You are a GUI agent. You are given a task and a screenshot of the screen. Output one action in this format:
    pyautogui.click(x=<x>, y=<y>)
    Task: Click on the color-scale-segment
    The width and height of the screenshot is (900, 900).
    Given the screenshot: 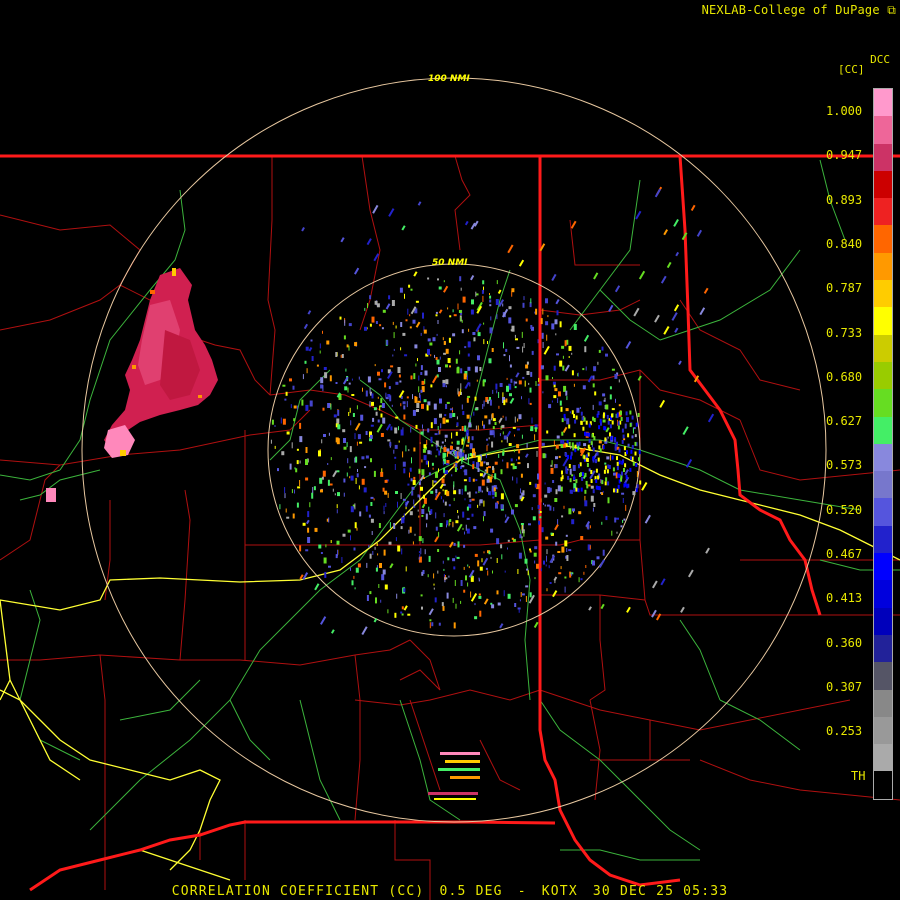 What is the action you would take?
    pyautogui.click(x=883, y=730)
    